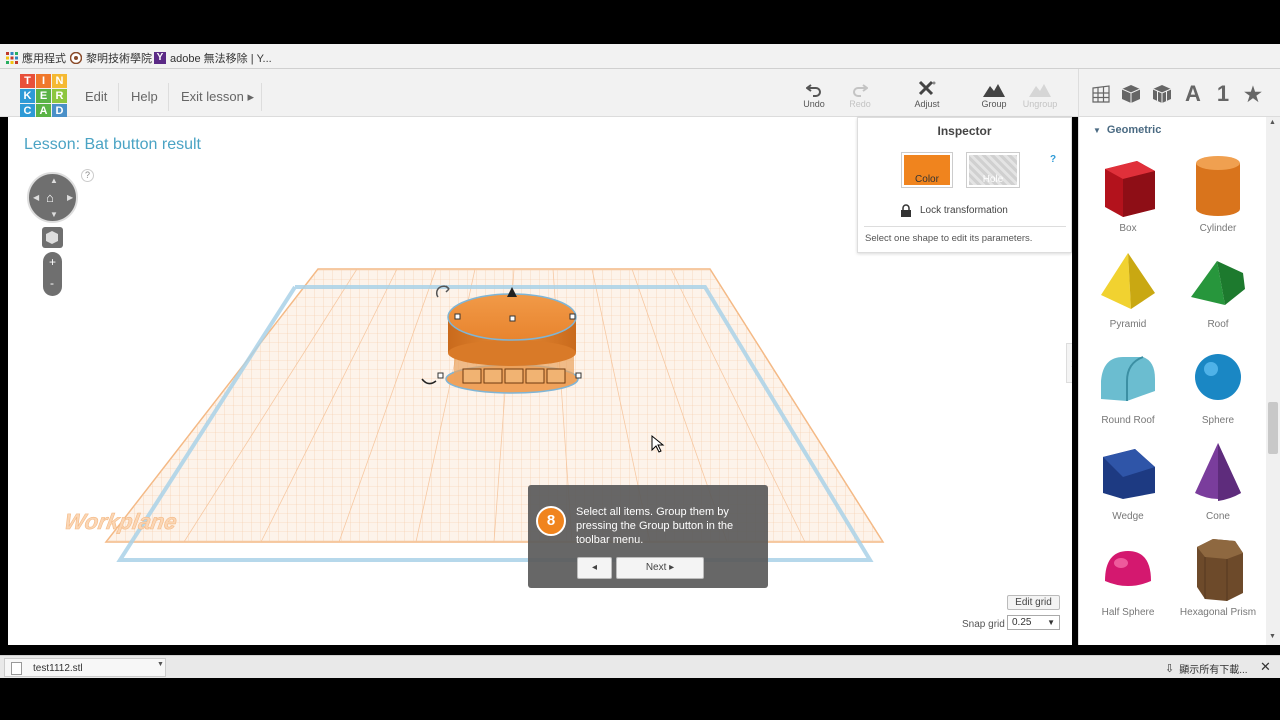 This screenshot has height=720, width=1280. What do you see at coordinates (814, 104) in the screenshot?
I see `undo-label: Undo` at bounding box center [814, 104].